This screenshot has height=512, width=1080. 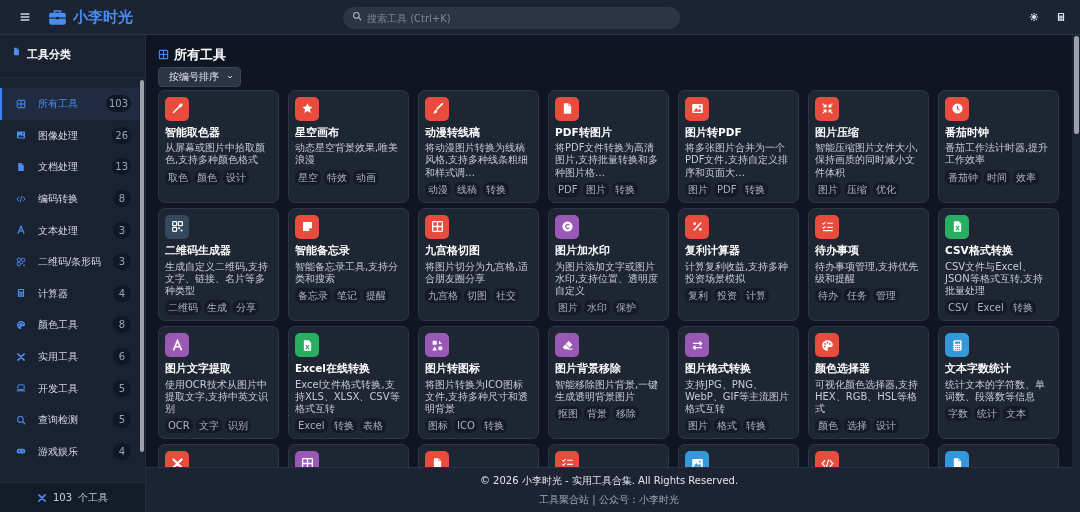 I want to click on clock-icon, so click(x=957, y=108).